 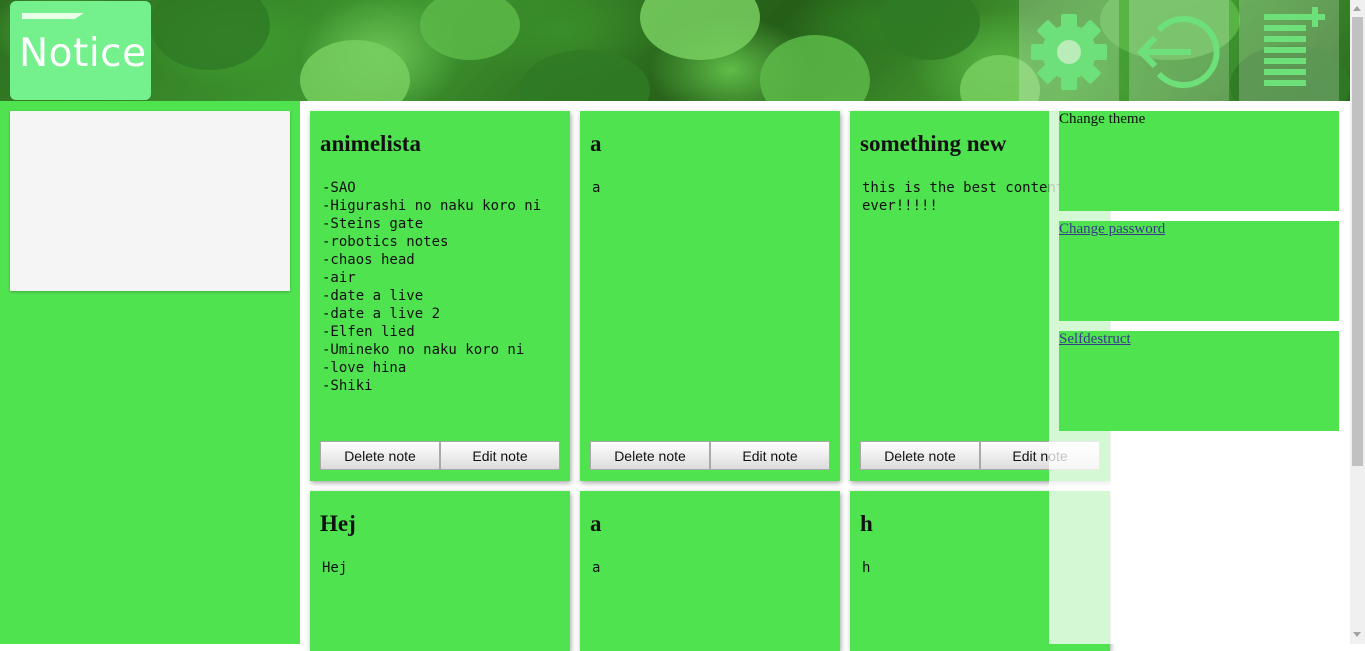 I want to click on logout-button, so click(x=1179, y=50).